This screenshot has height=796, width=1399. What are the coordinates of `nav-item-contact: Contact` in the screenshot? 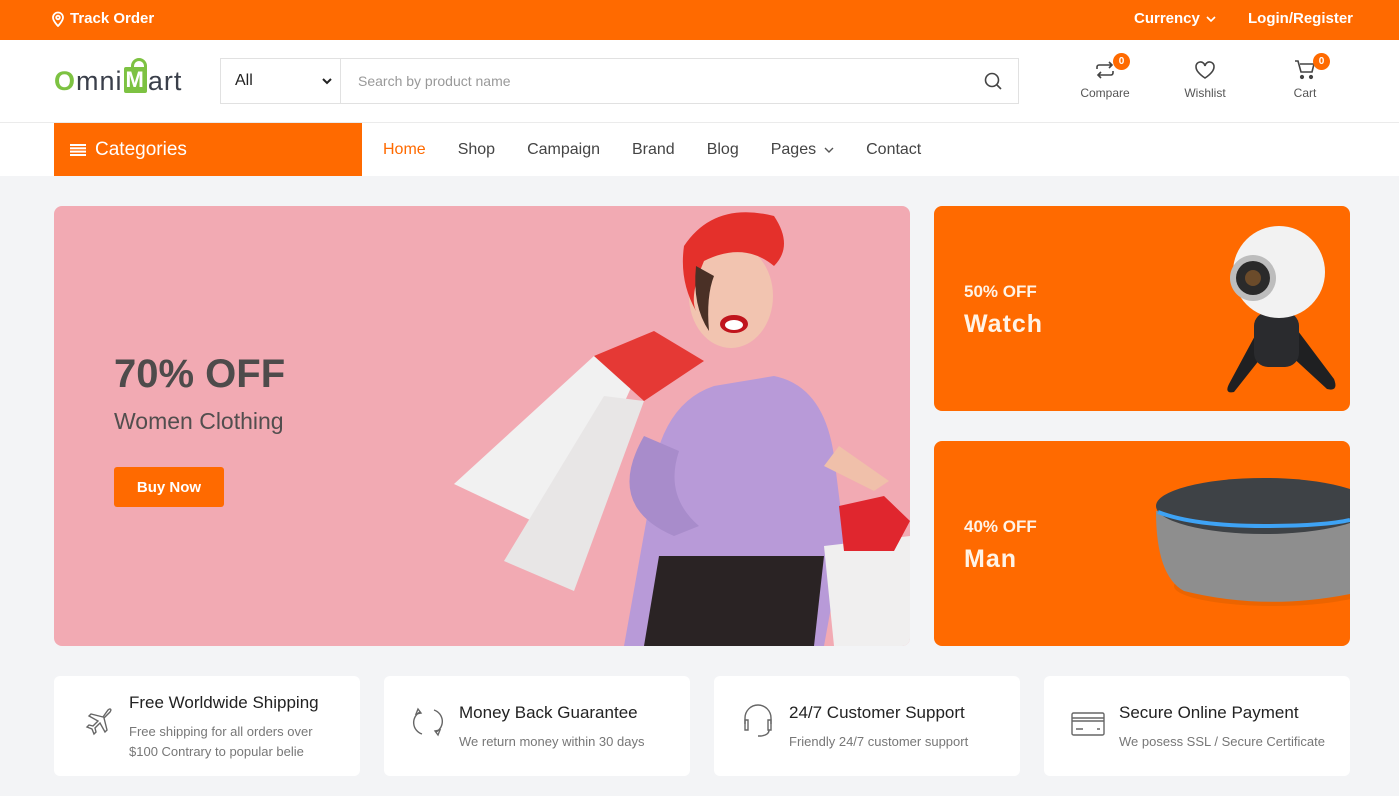 It's located at (893, 150).